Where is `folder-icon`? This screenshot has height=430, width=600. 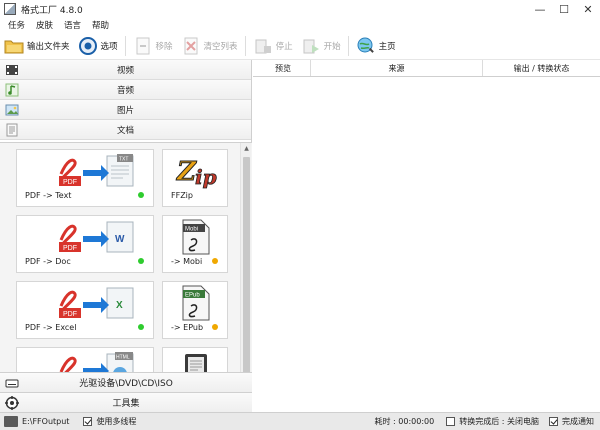
folder-icon is located at coordinates (14, 46).